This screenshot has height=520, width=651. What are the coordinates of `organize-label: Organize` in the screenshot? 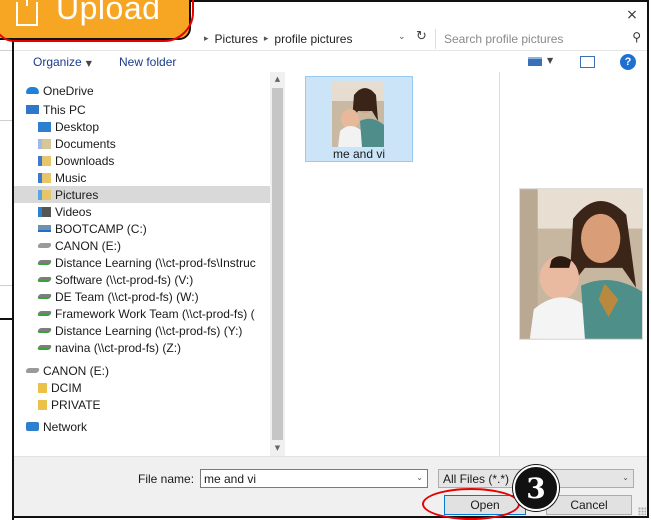 It's located at (57, 62).